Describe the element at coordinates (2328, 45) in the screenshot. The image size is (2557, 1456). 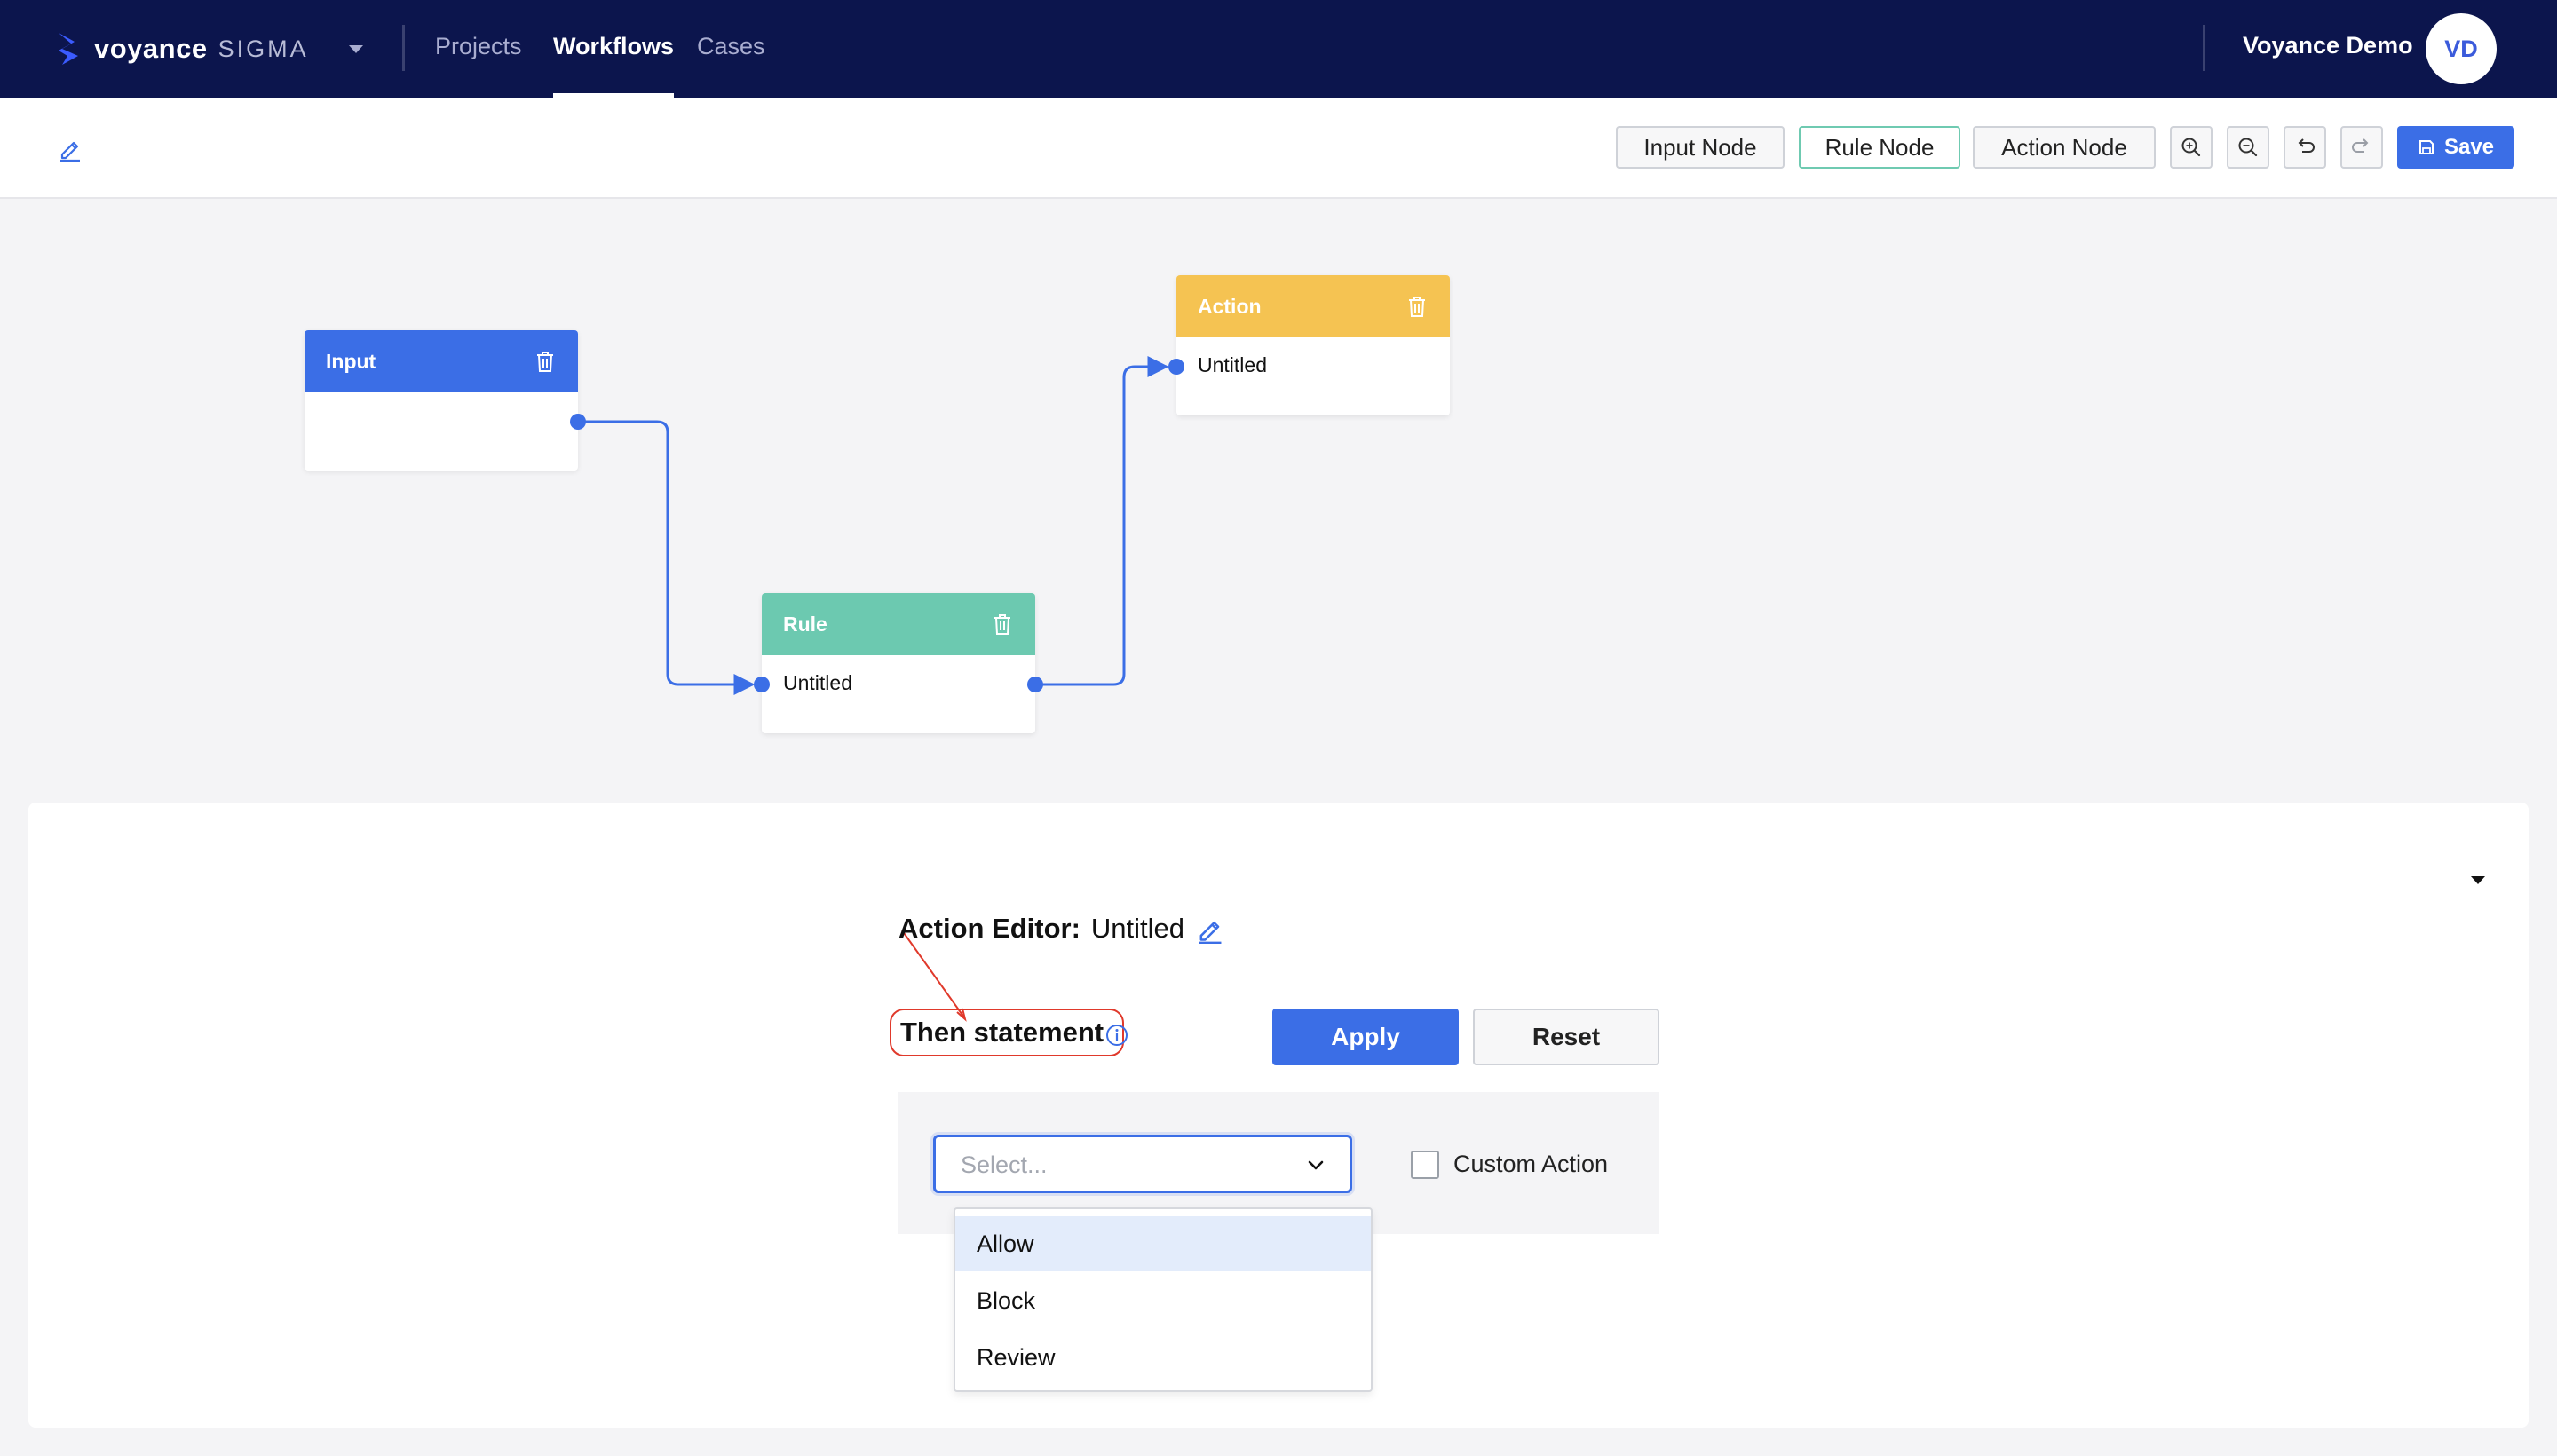
I see `user-name: Voyance Demo` at that location.